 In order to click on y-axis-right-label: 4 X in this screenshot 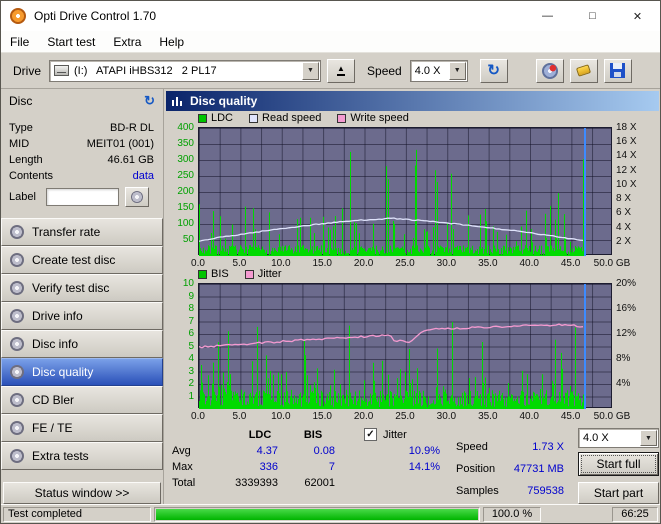, I will do `click(624, 227)`.